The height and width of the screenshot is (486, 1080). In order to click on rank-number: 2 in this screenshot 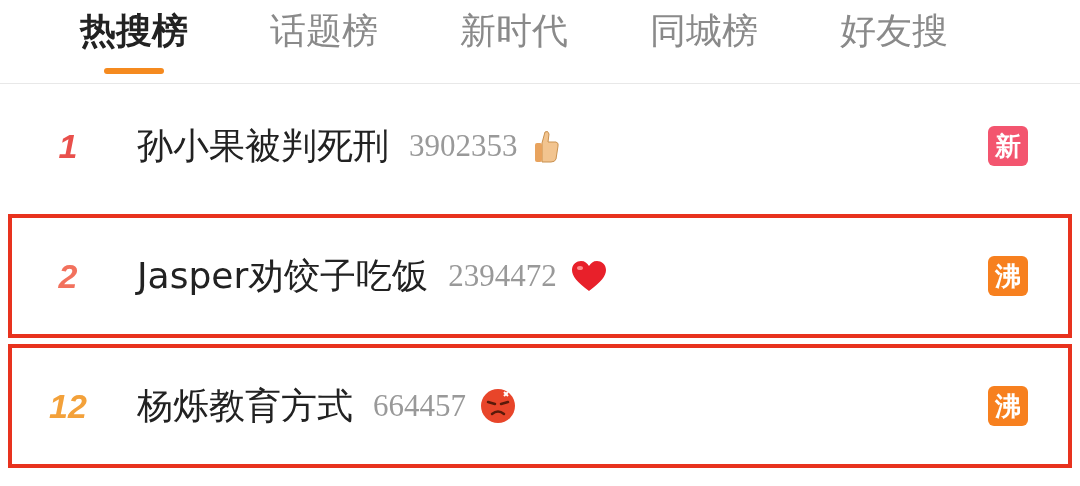, I will do `click(68, 276)`.